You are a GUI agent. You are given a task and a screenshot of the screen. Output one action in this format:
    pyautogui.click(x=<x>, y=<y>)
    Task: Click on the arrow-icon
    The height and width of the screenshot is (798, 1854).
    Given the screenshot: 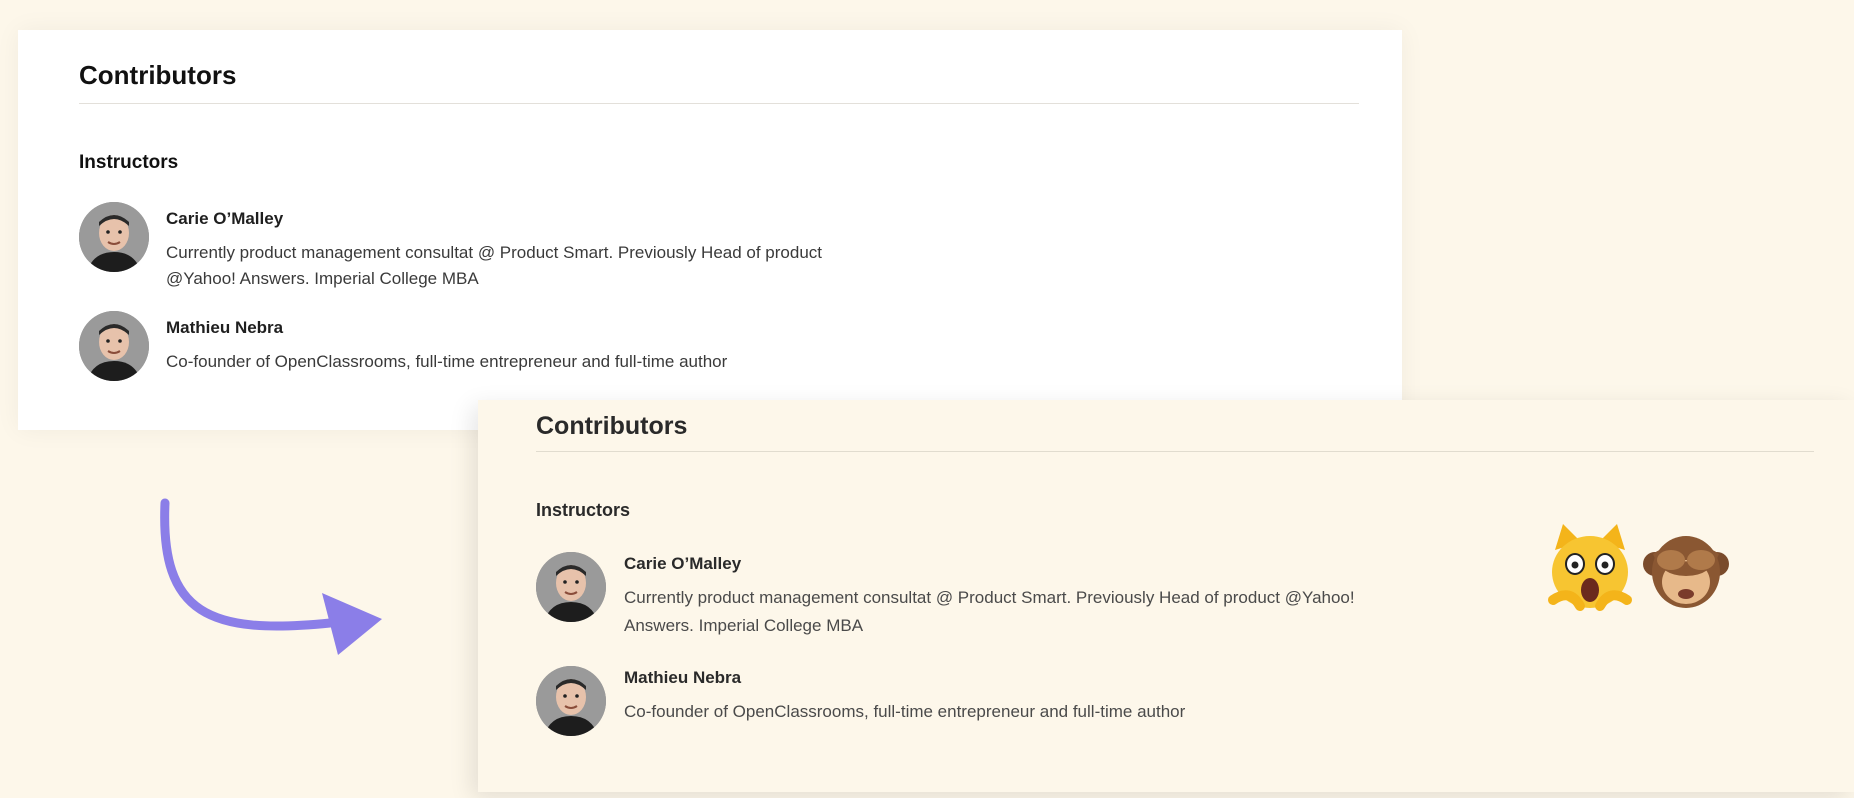 What is the action you would take?
    pyautogui.click(x=271, y=576)
    